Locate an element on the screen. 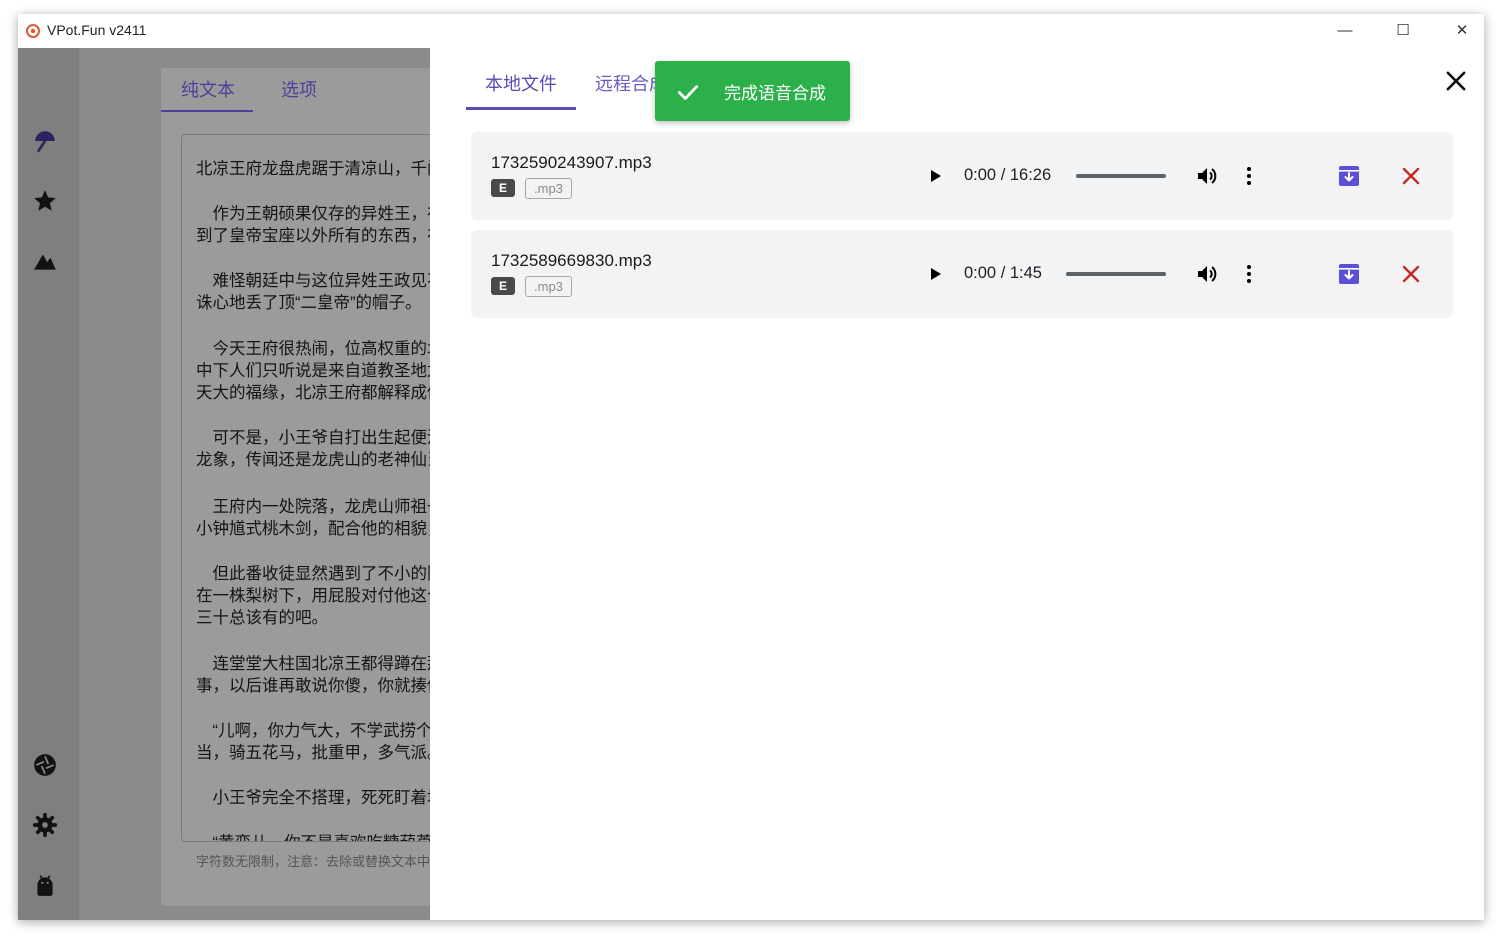 This screenshot has width=1503, height=939. gear-icon is located at coordinates (45, 825).